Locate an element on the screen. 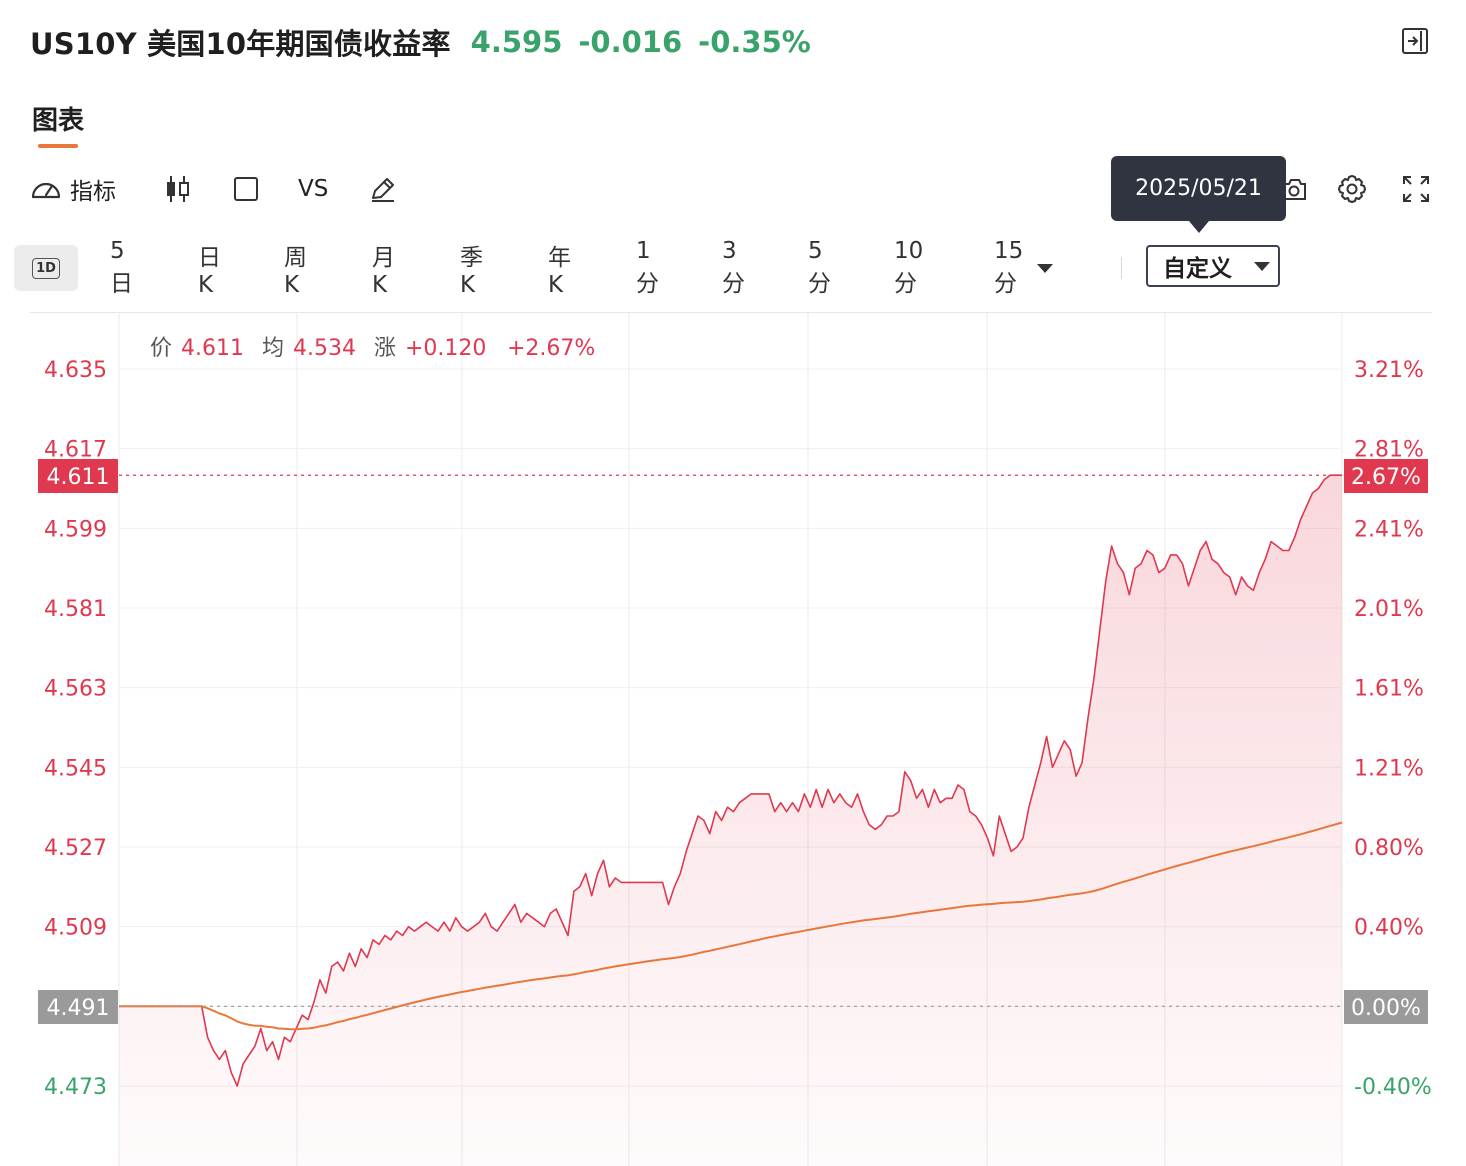  period-5d: 5日 is located at coordinates (121, 267).